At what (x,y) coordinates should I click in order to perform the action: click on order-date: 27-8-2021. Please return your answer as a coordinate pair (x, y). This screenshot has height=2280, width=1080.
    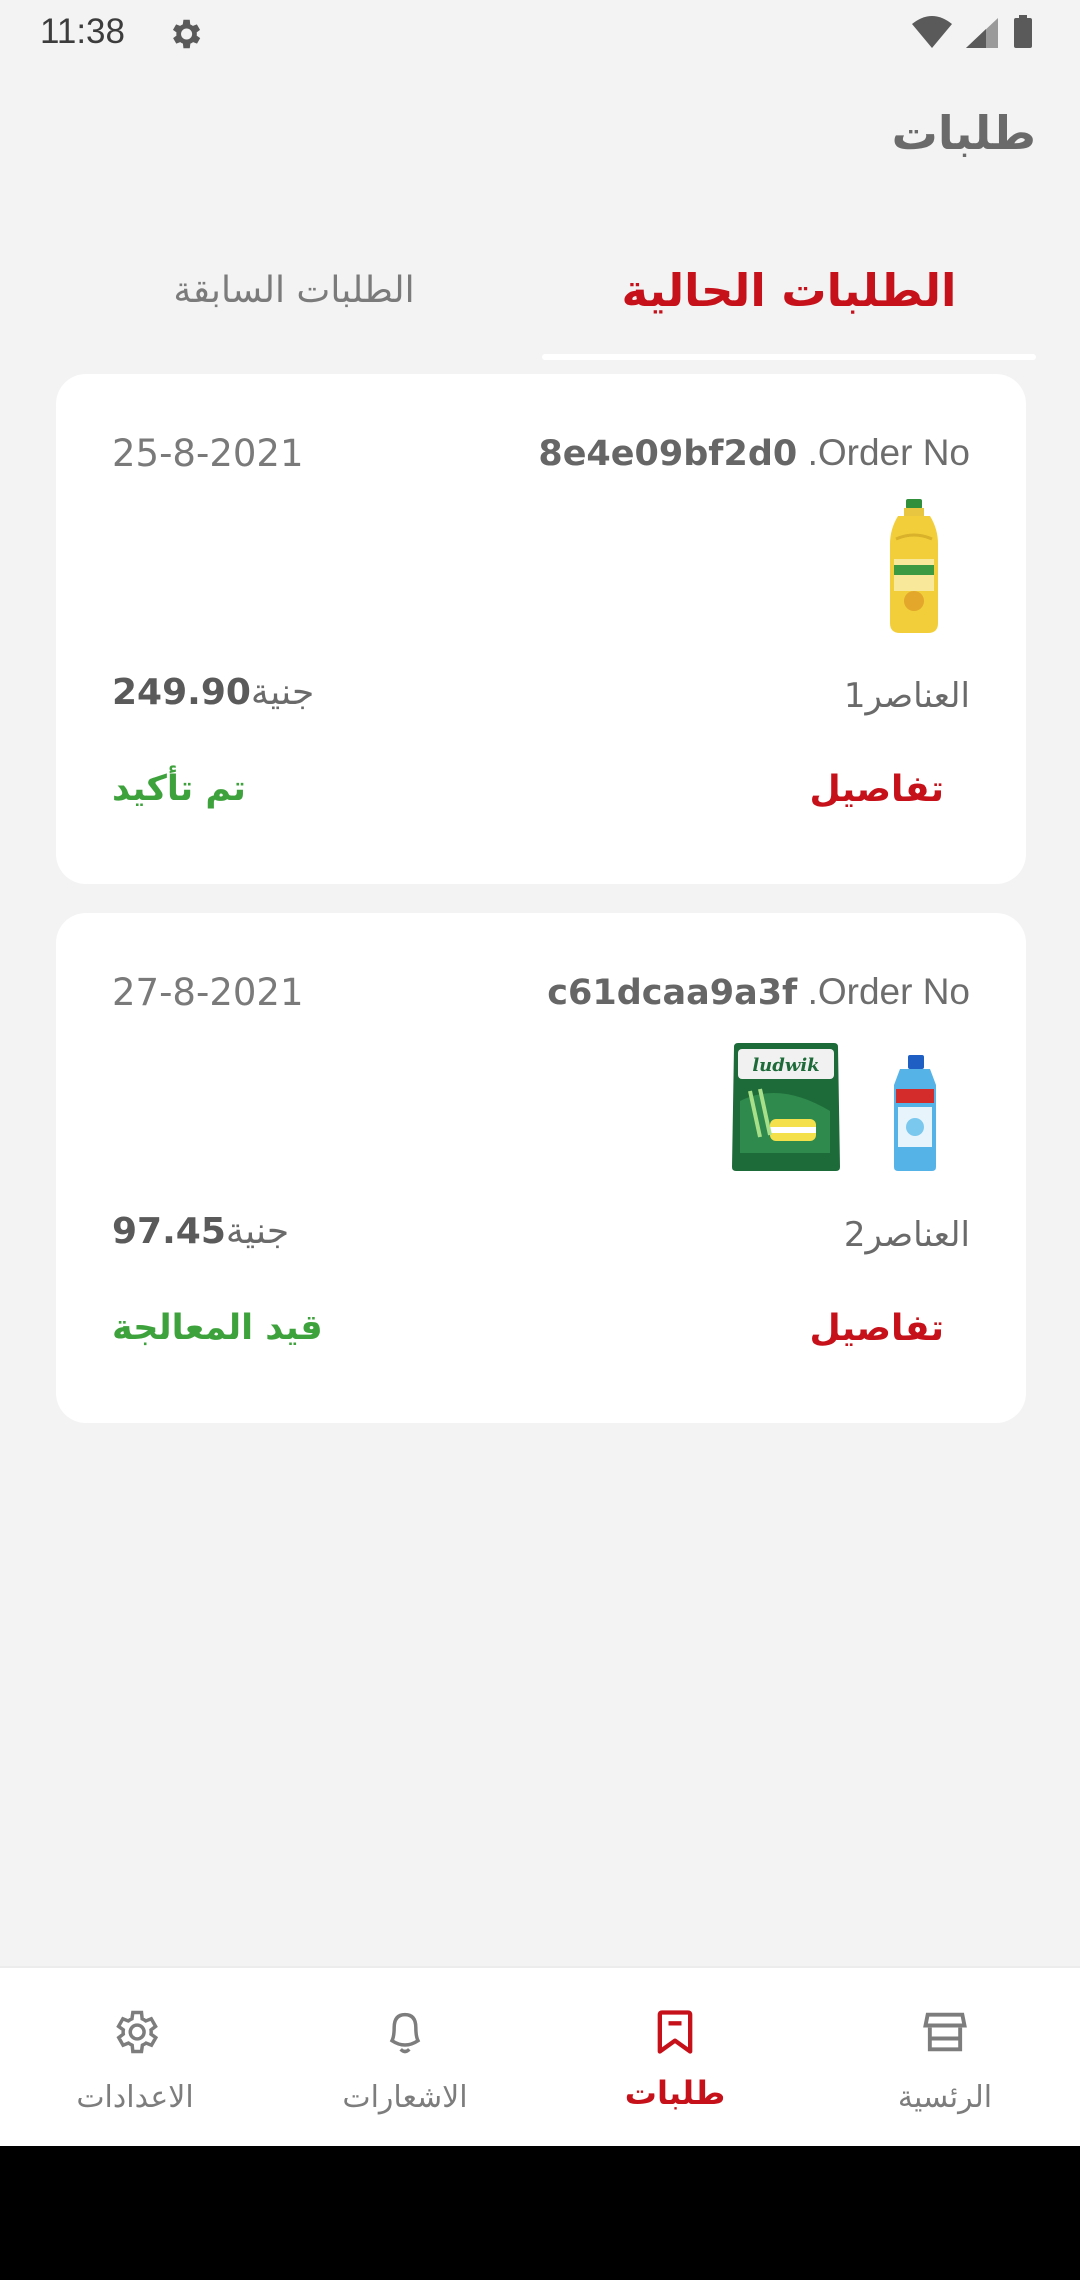
    Looking at the image, I should click on (208, 992).